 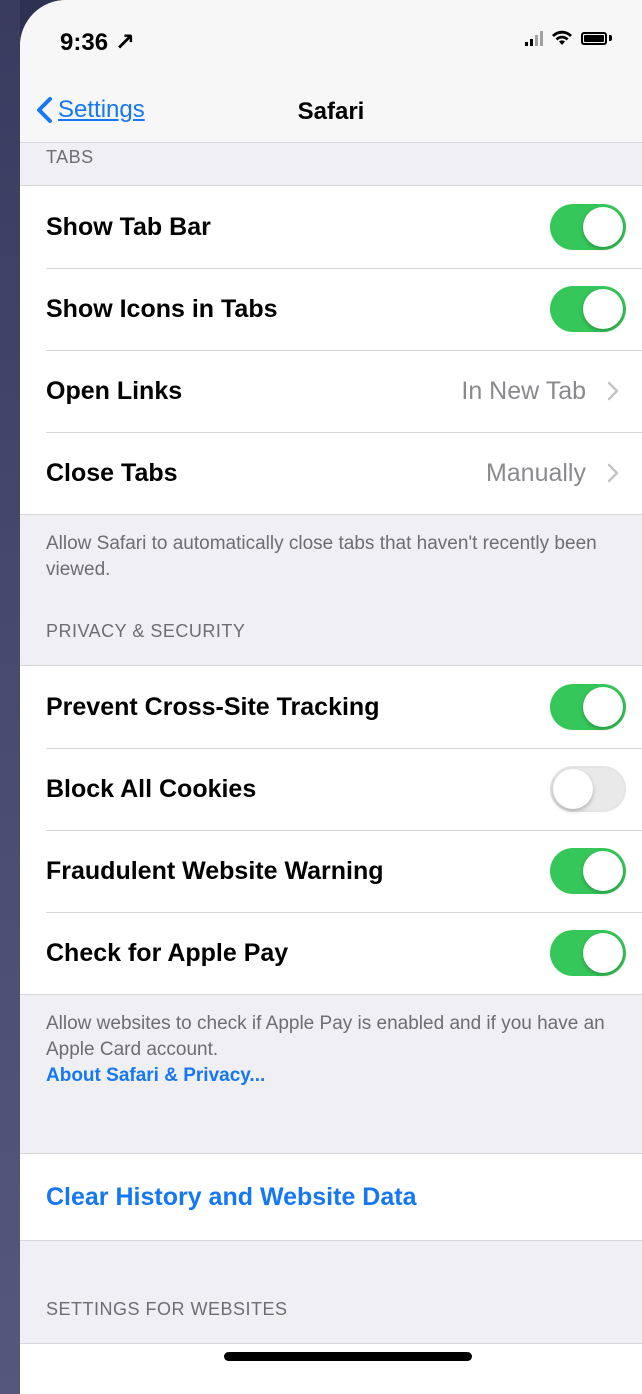 I want to click on home-indicator, so click(x=348, y=1356).